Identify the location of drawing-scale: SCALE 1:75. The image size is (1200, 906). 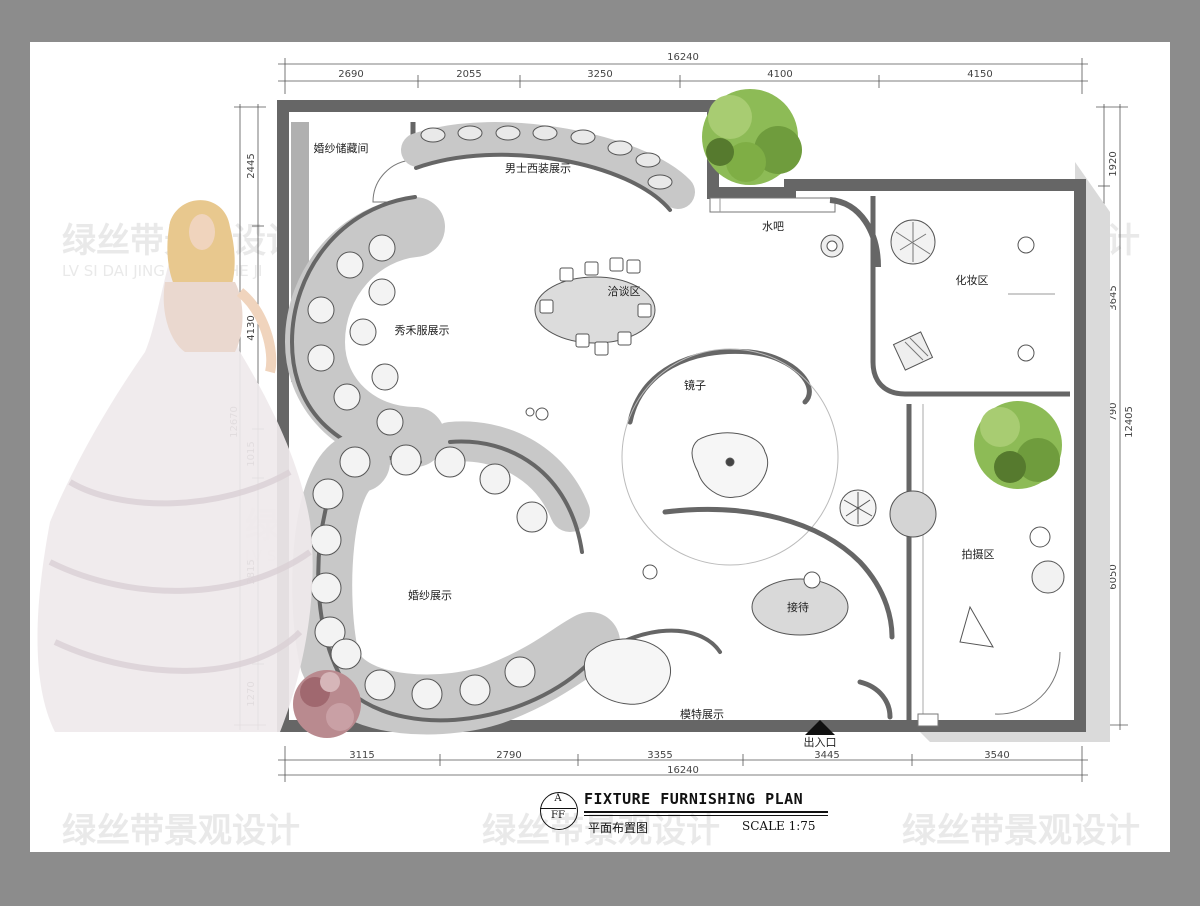
(779, 826).